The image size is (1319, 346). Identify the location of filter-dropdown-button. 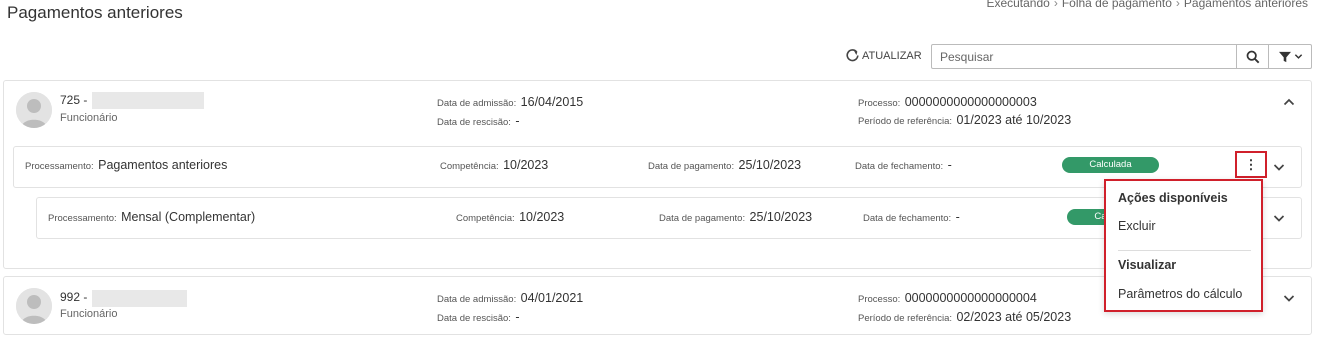
(1290, 56).